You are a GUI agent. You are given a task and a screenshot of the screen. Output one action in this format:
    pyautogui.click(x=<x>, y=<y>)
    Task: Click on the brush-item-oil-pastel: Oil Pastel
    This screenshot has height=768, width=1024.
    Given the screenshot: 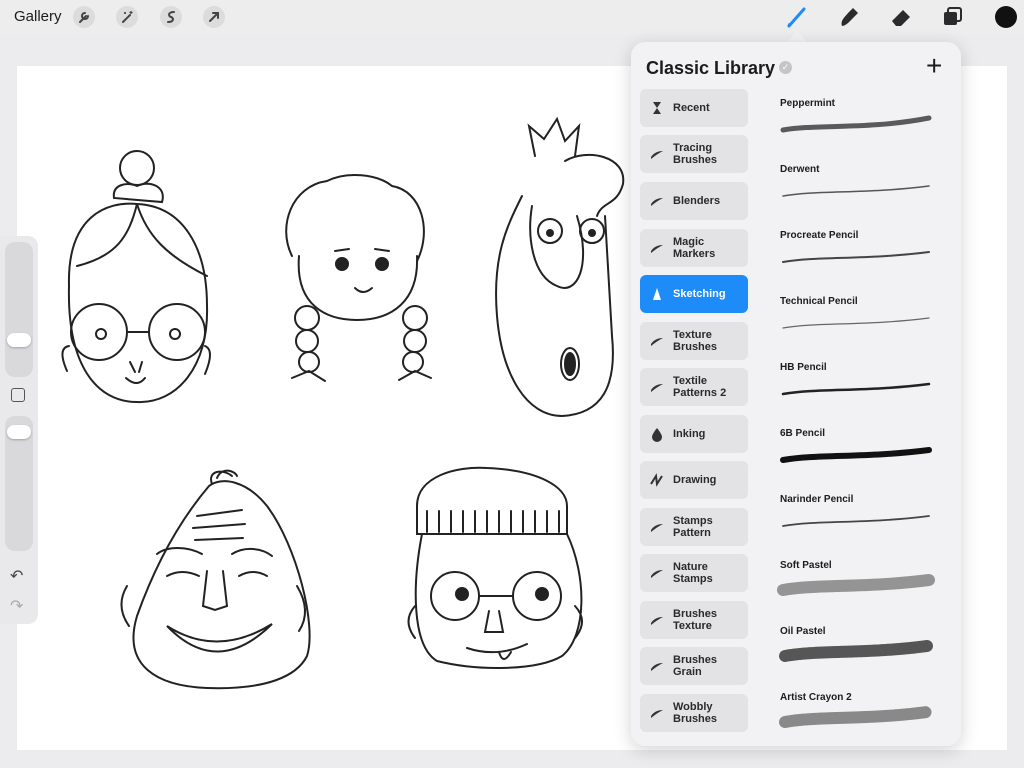 What is the action you would take?
    pyautogui.click(x=862, y=657)
    